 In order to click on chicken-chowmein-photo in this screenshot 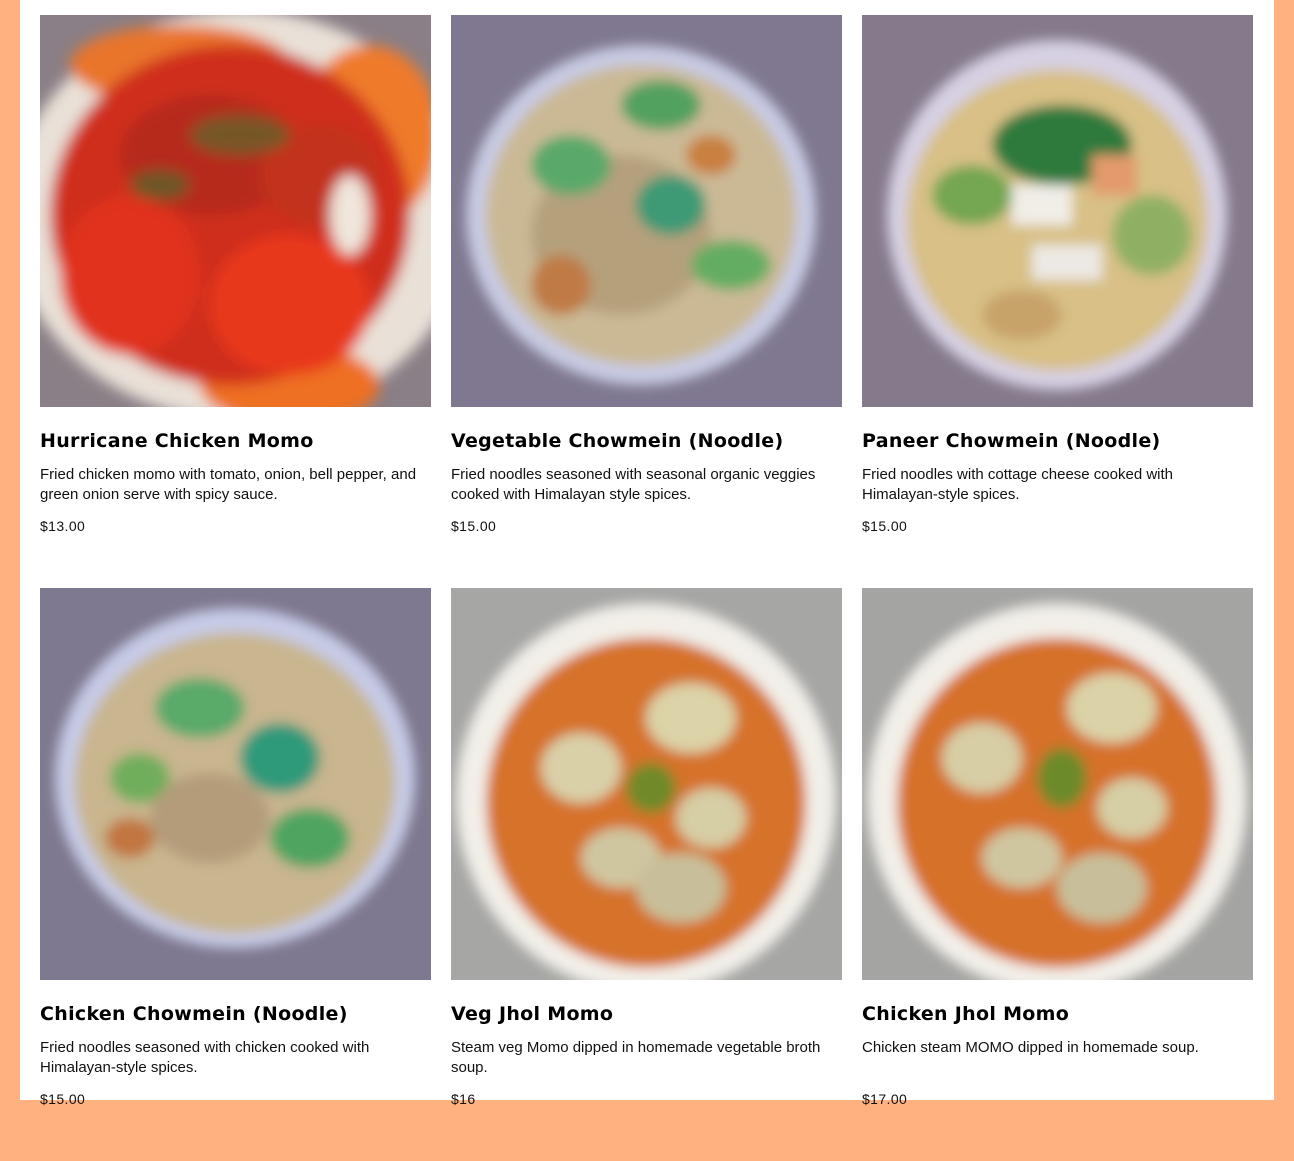, I will do `click(235, 784)`.